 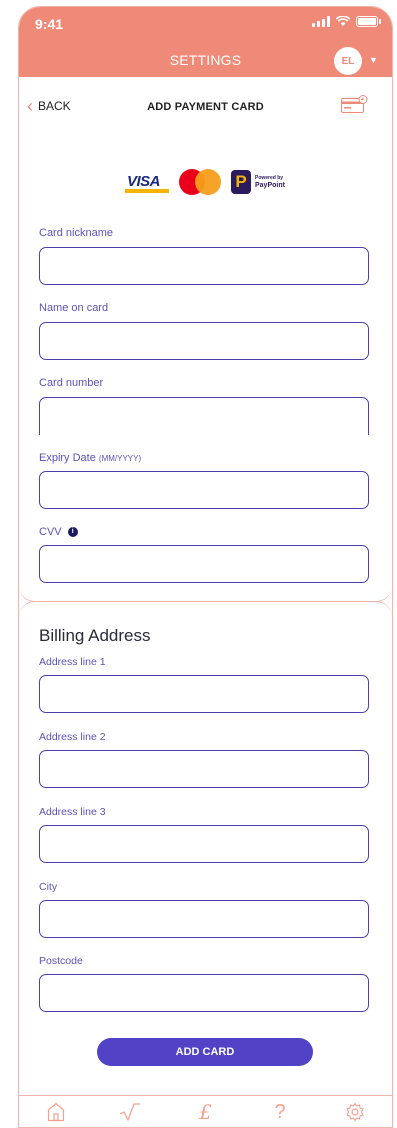 I want to click on add-card-button: ADD CARD, so click(x=205, y=1052).